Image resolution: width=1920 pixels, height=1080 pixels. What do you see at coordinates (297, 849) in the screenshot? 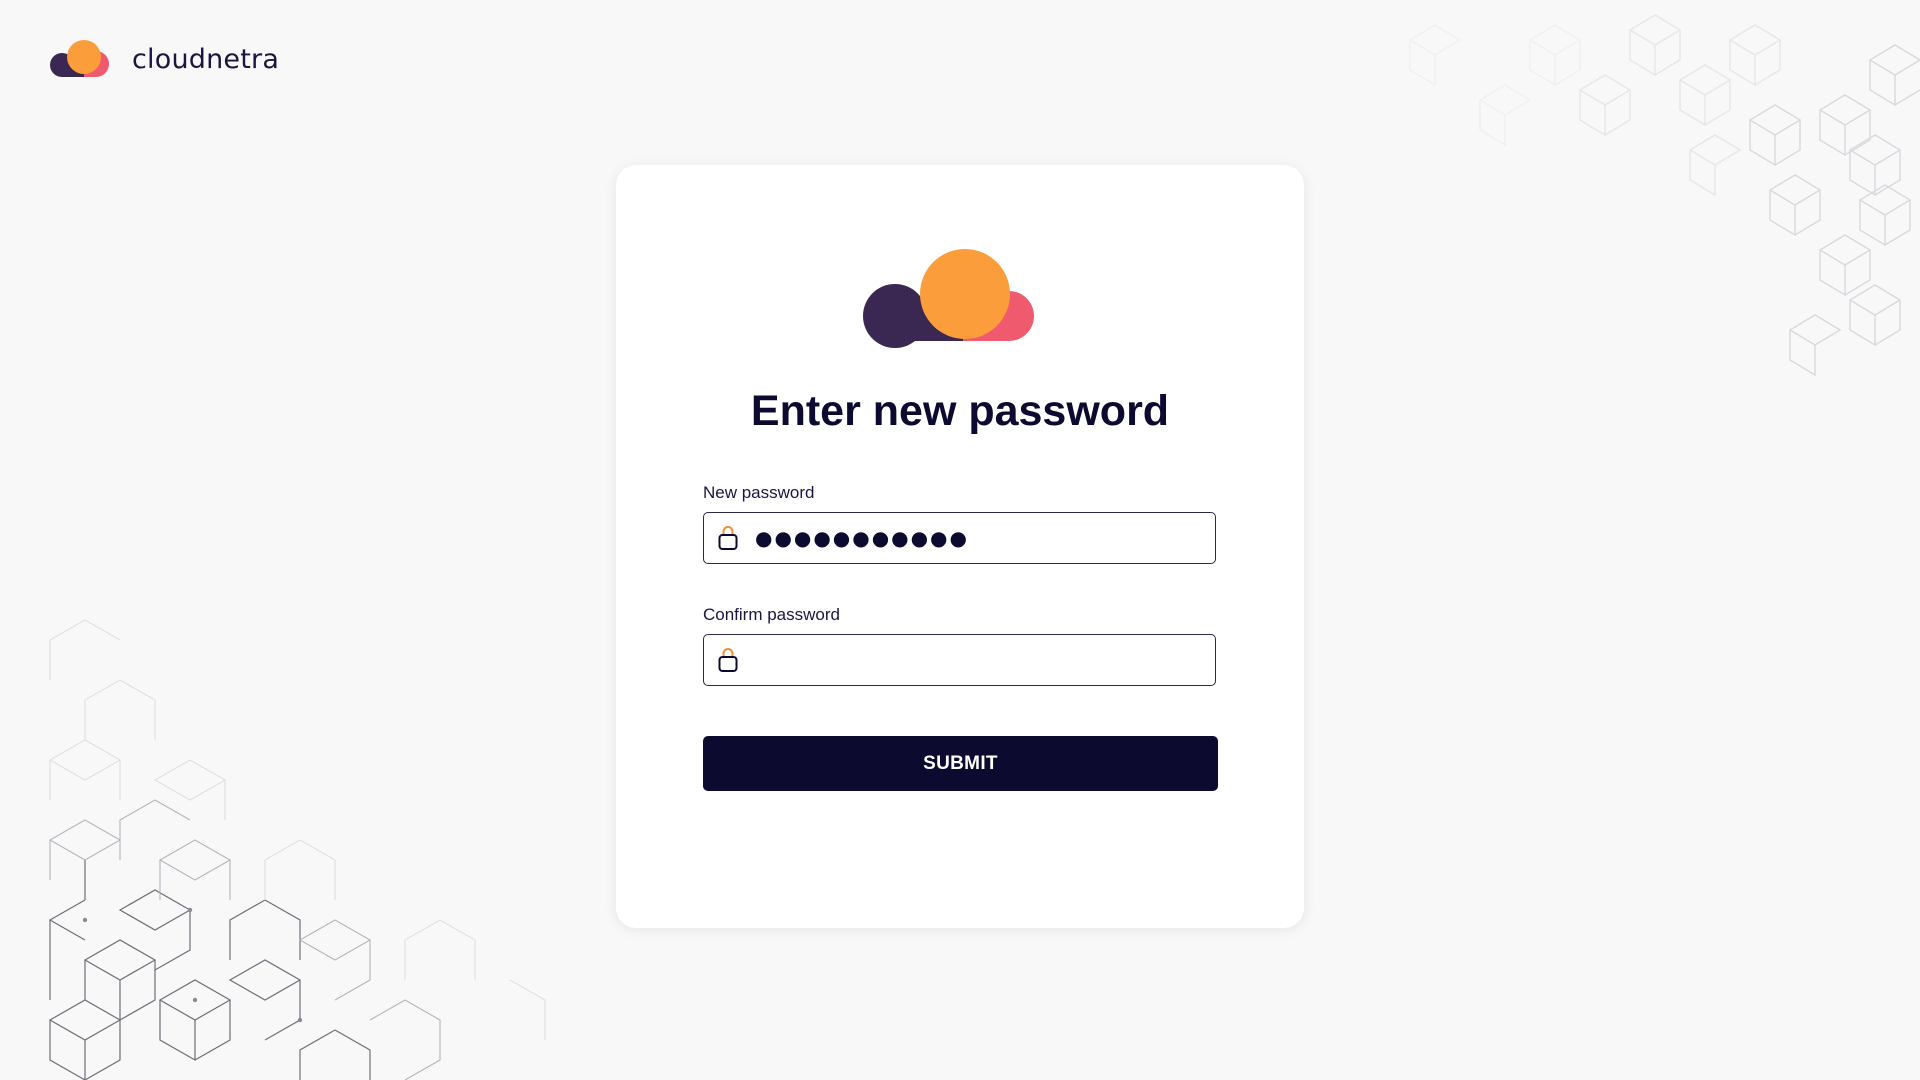
I see `background-pattern-bottom-left` at bounding box center [297, 849].